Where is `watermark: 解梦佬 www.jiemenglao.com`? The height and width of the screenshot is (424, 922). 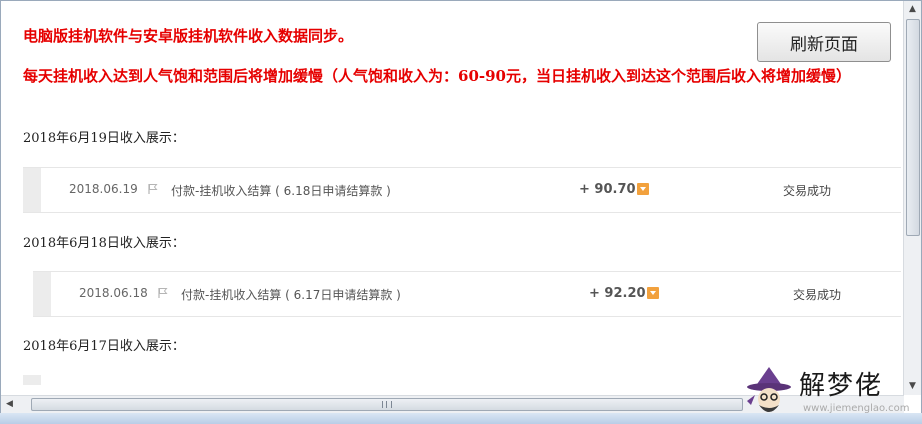 watermark: 解梦佬 www.jiemenglao.com is located at coordinates (830, 389).